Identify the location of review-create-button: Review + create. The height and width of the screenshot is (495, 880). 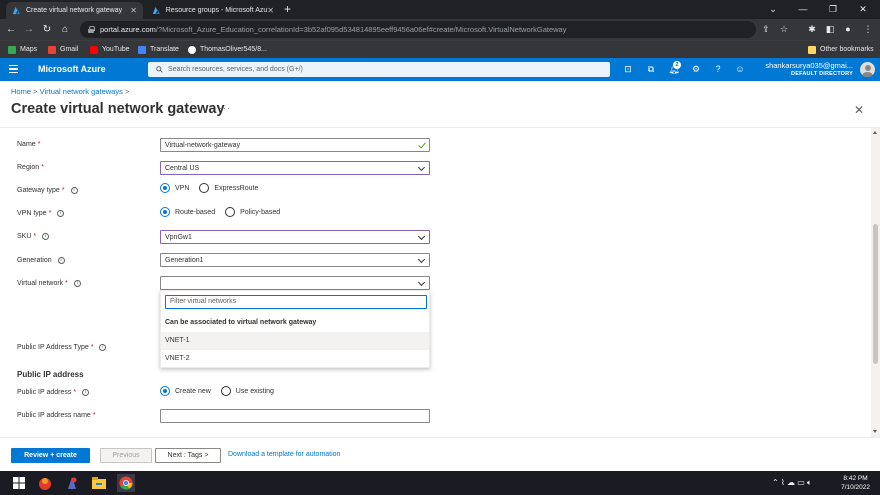
(50, 455).